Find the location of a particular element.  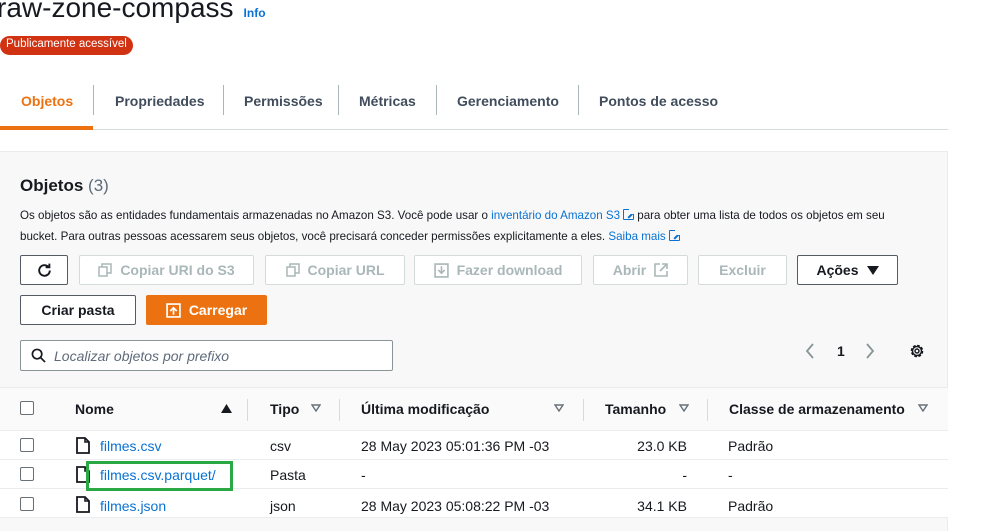

chevron-left-icon is located at coordinates (809, 351).